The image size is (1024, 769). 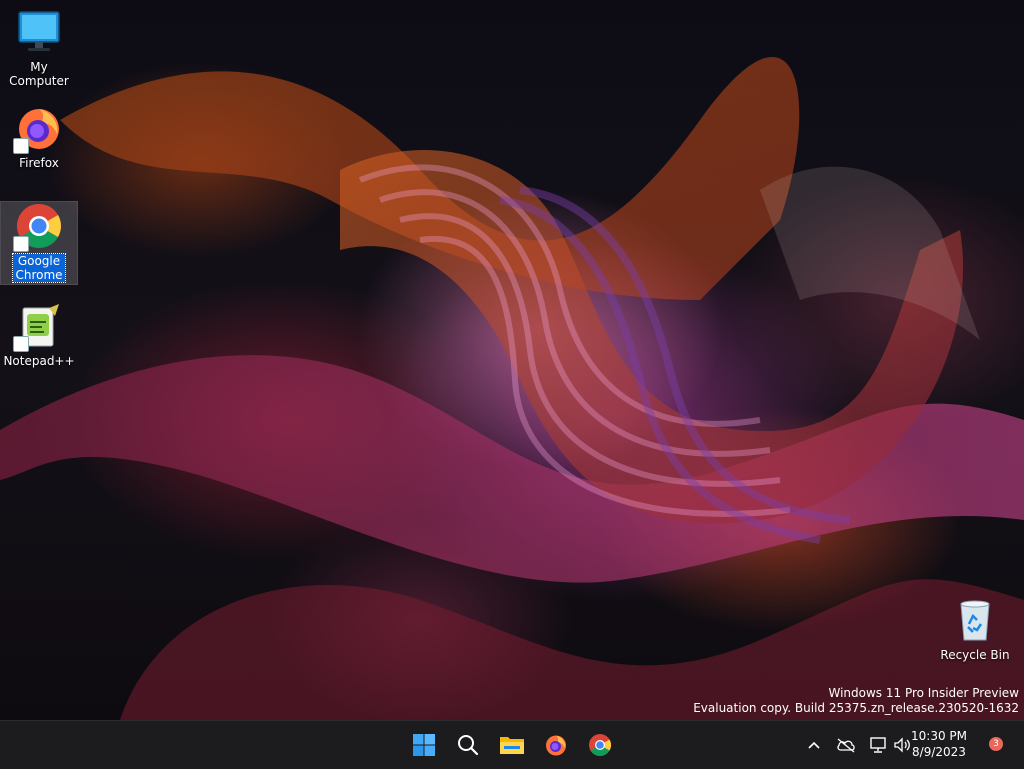 What do you see at coordinates (39, 74) in the screenshot?
I see `desktop-icon-label: My Computer` at bounding box center [39, 74].